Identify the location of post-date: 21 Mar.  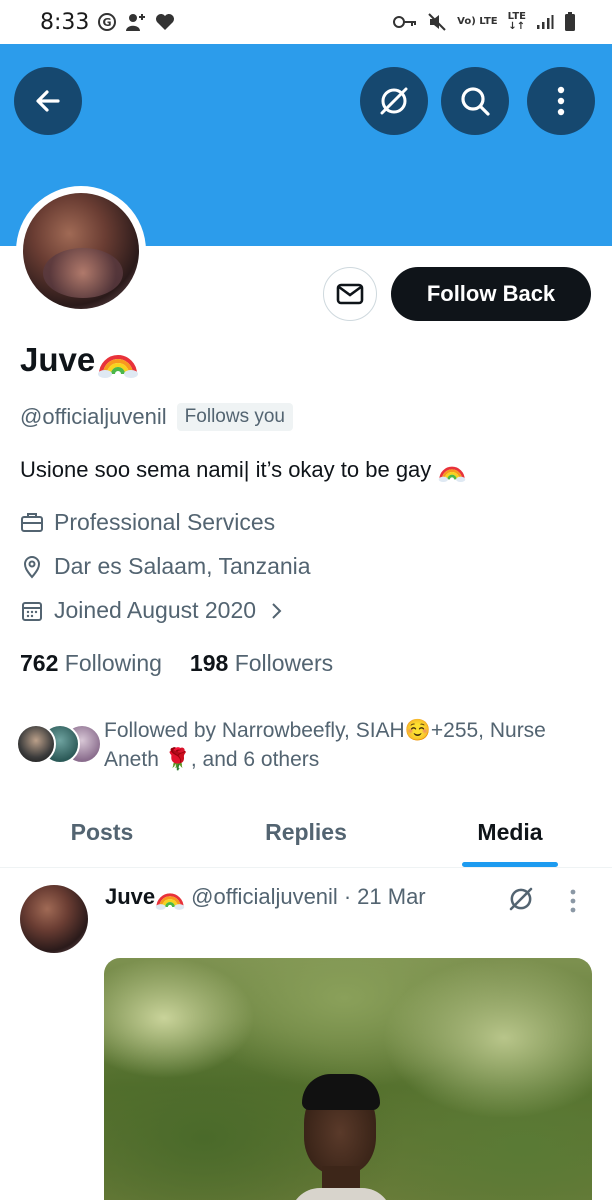
(391, 897).